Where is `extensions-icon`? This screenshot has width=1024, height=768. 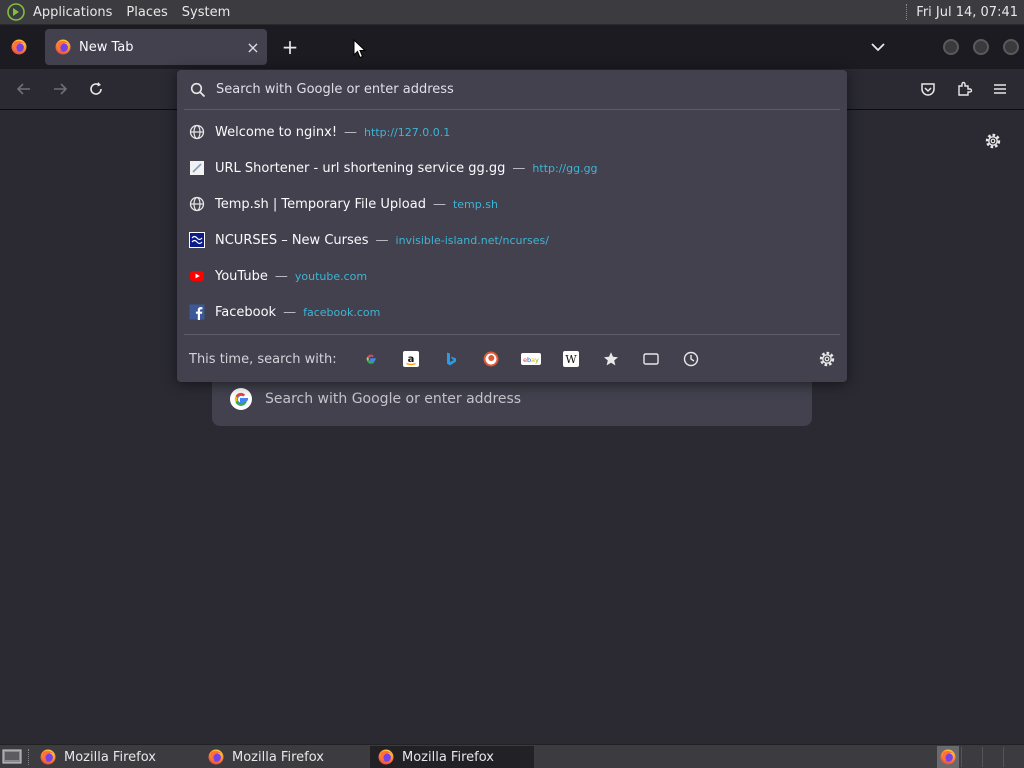
extensions-icon is located at coordinates (964, 89).